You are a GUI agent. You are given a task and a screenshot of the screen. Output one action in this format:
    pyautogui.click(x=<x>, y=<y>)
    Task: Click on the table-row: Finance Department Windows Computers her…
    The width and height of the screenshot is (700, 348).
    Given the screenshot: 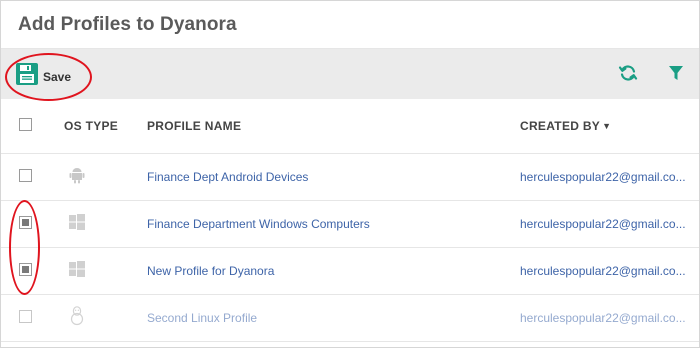 What is the action you would take?
    pyautogui.click(x=350, y=224)
    